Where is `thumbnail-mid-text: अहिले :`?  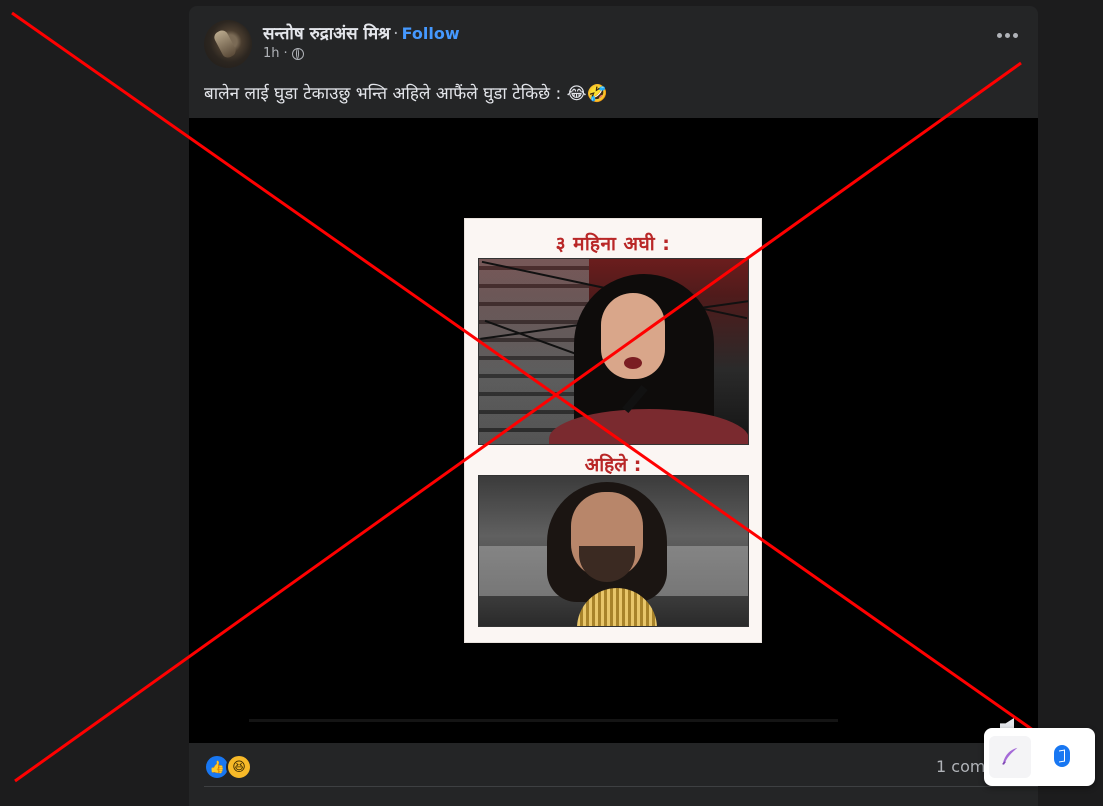
thumbnail-mid-text: अहिले : is located at coordinates (613, 465).